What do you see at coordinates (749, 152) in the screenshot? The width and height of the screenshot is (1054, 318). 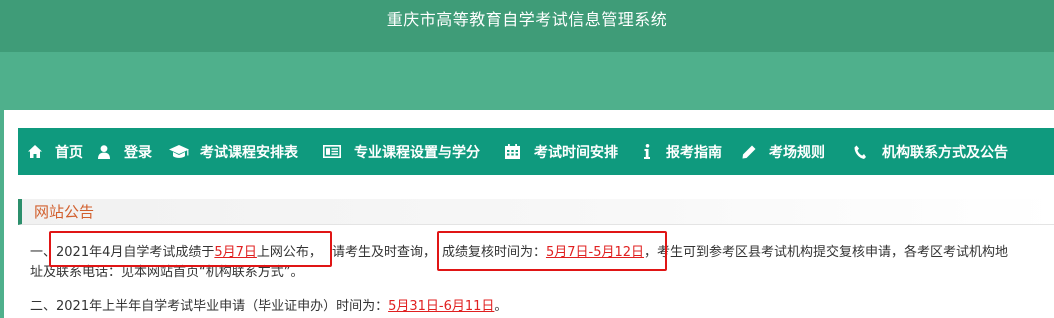 I see `pencil-icon` at bounding box center [749, 152].